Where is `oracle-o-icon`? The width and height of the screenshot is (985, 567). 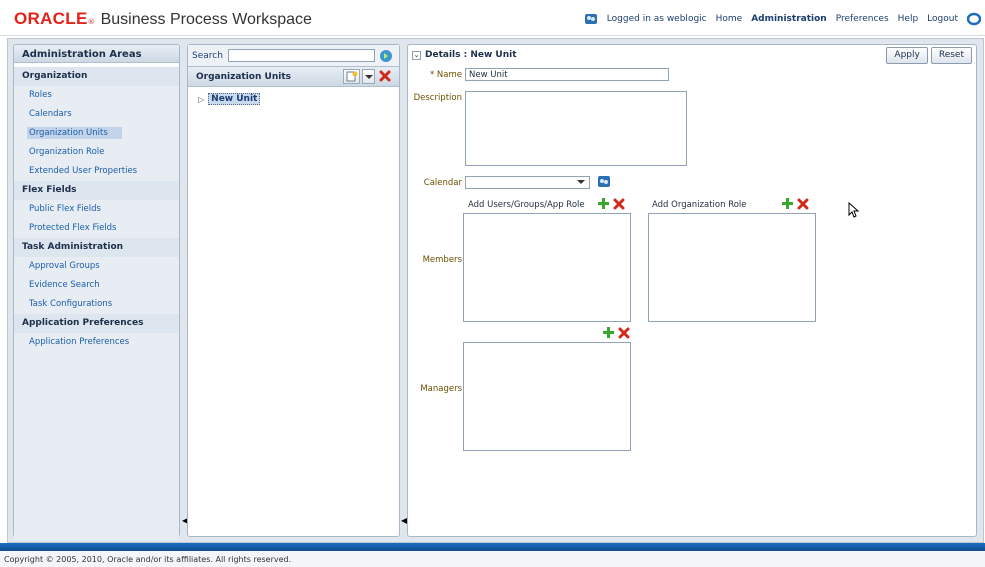 oracle-o-icon is located at coordinates (974, 19).